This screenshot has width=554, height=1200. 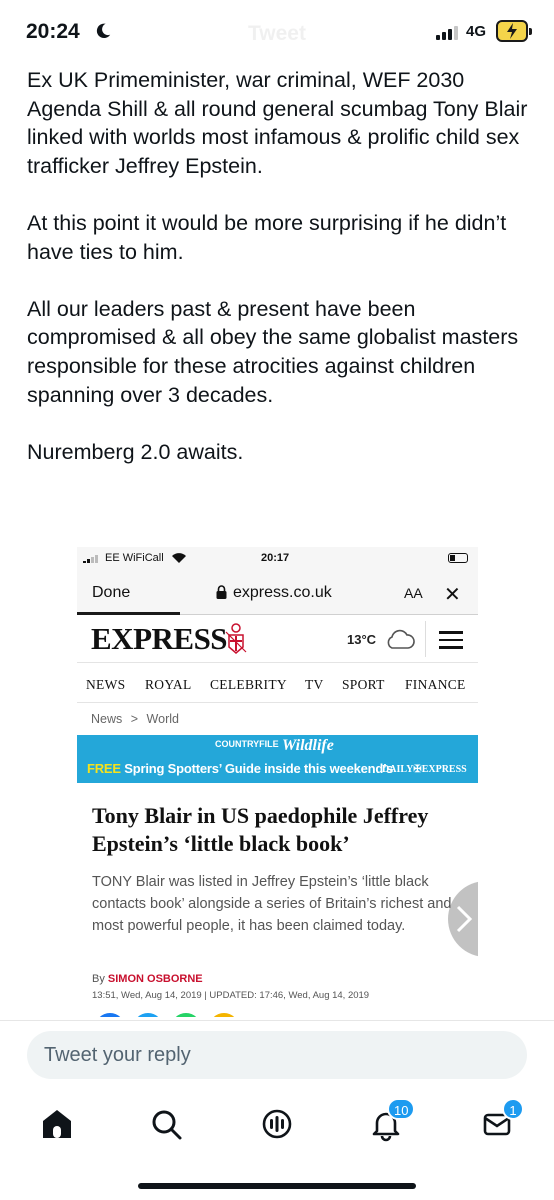 I want to click on banner-wildlife: Wildlife, so click(x=308, y=745).